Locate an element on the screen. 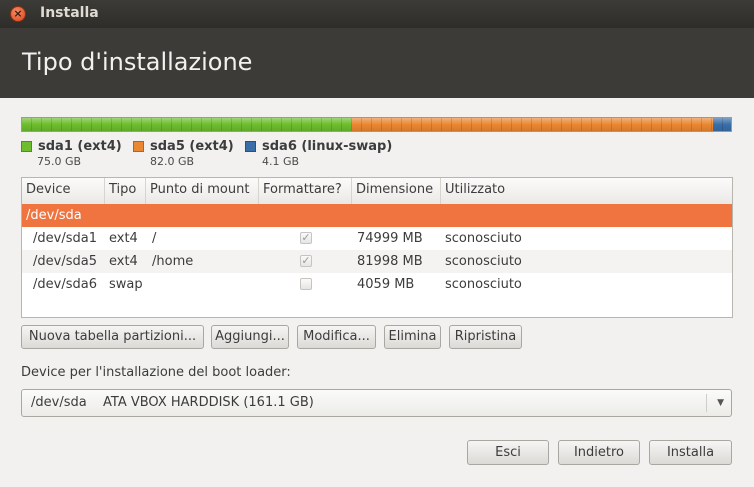 This screenshot has height=487, width=754. cell-device: /dev/sda1 is located at coordinates (65, 238).